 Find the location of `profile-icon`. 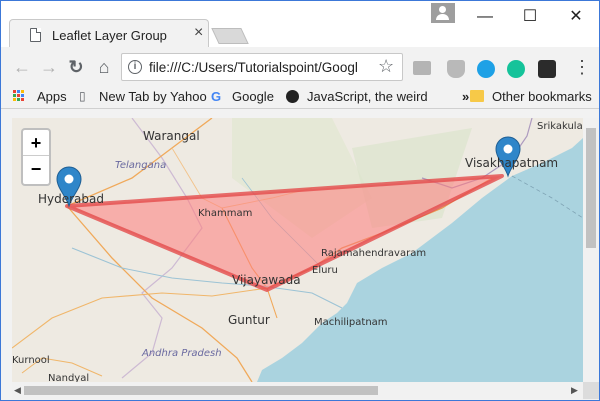

profile-icon is located at coordinates (443, 13).